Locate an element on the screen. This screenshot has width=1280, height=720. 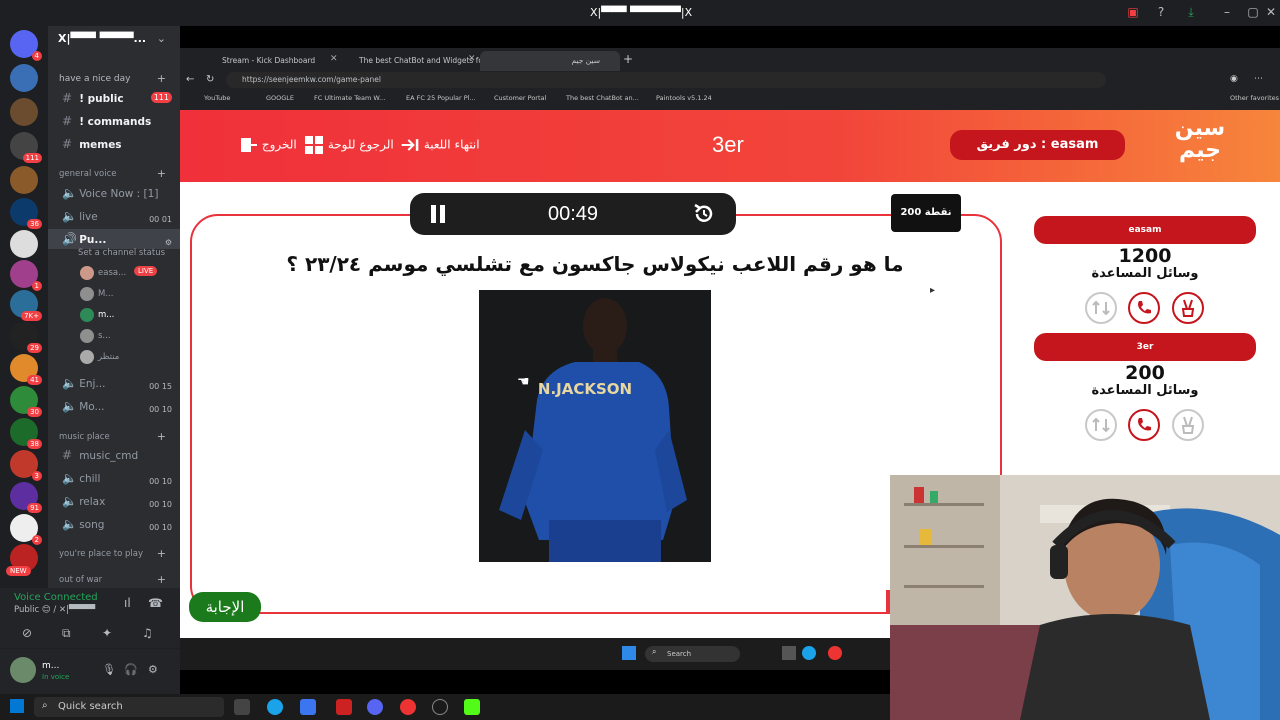
bookmark-customer-portal: Customer Portal is located at coordinates (520, 98).